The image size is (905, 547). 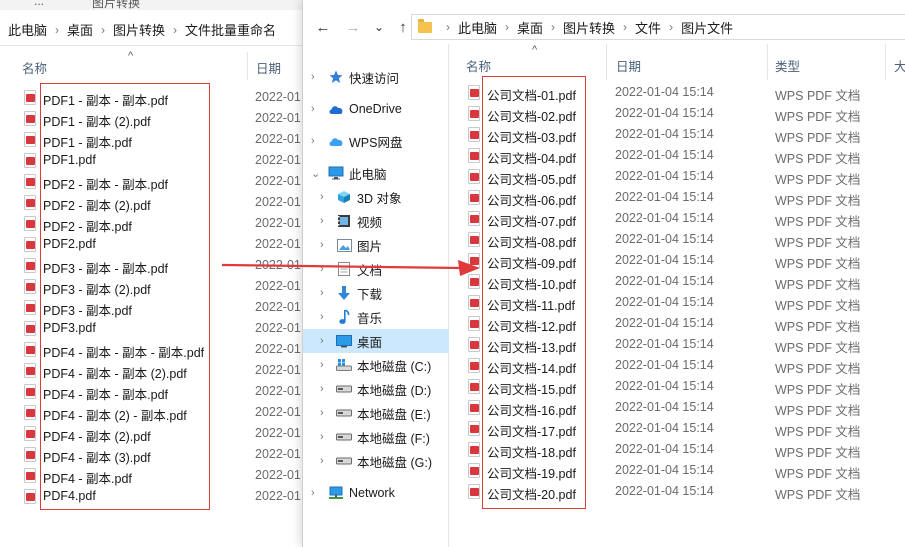 I want to click on file-row: 公司文档-06.pdf 2022-01-04 15:14 WPS PDF 文档, so click(x=677, y=197).